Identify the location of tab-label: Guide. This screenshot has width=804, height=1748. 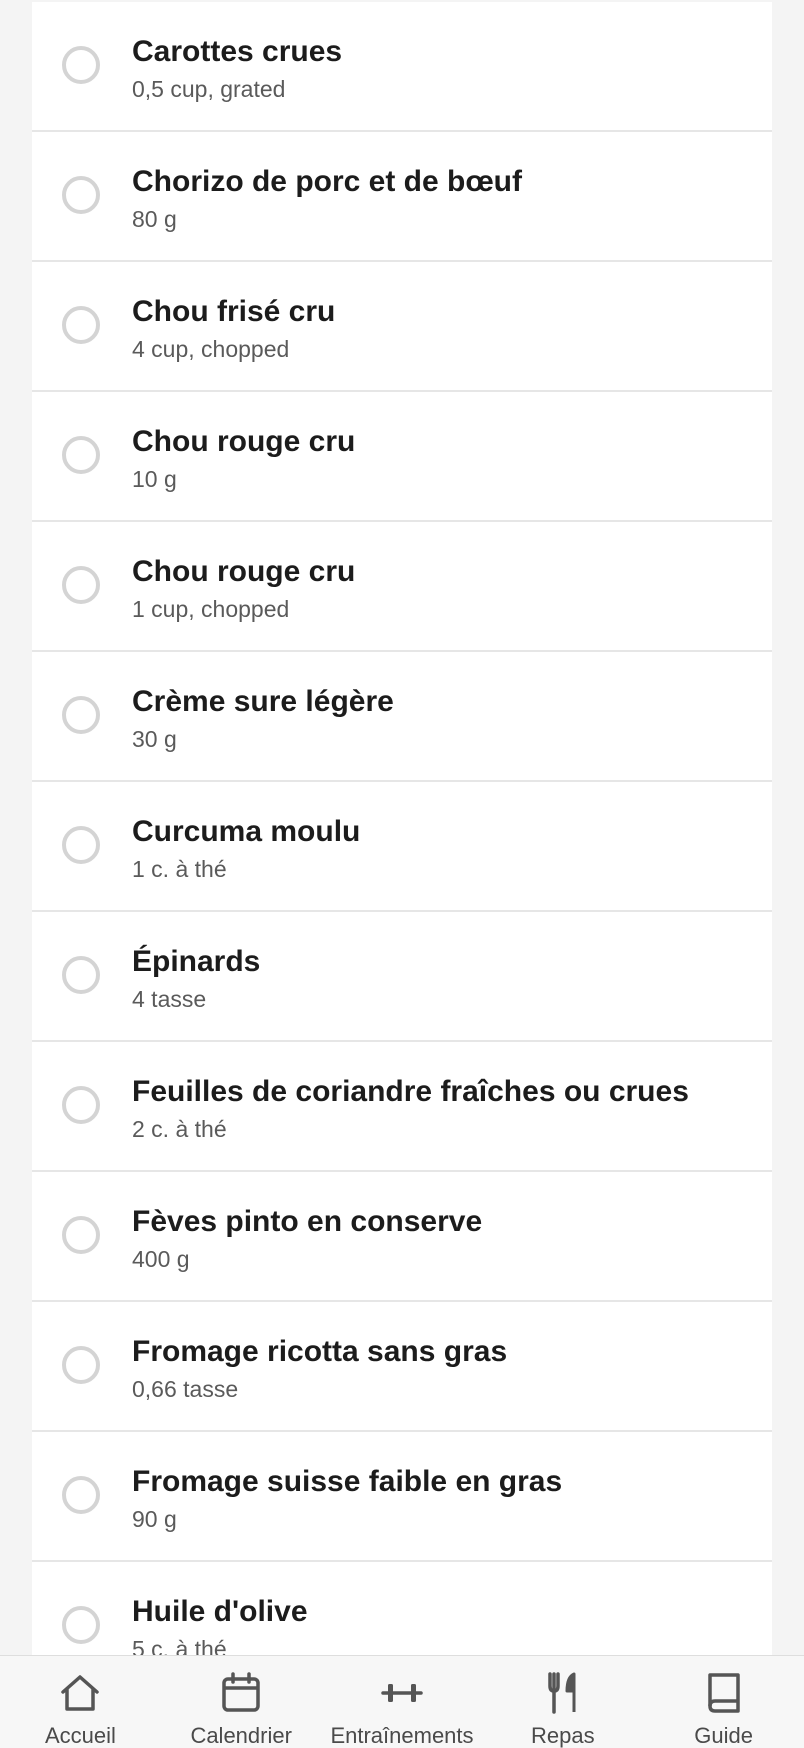
(723, 1735).